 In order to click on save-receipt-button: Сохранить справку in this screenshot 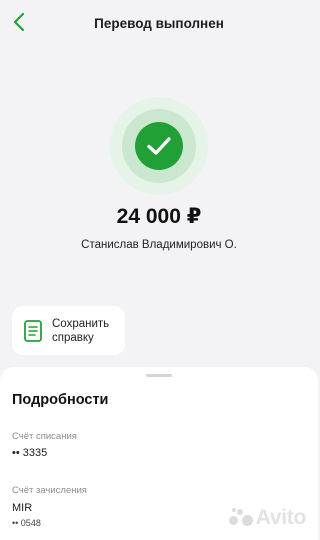, I will do `click(68, 330)`.